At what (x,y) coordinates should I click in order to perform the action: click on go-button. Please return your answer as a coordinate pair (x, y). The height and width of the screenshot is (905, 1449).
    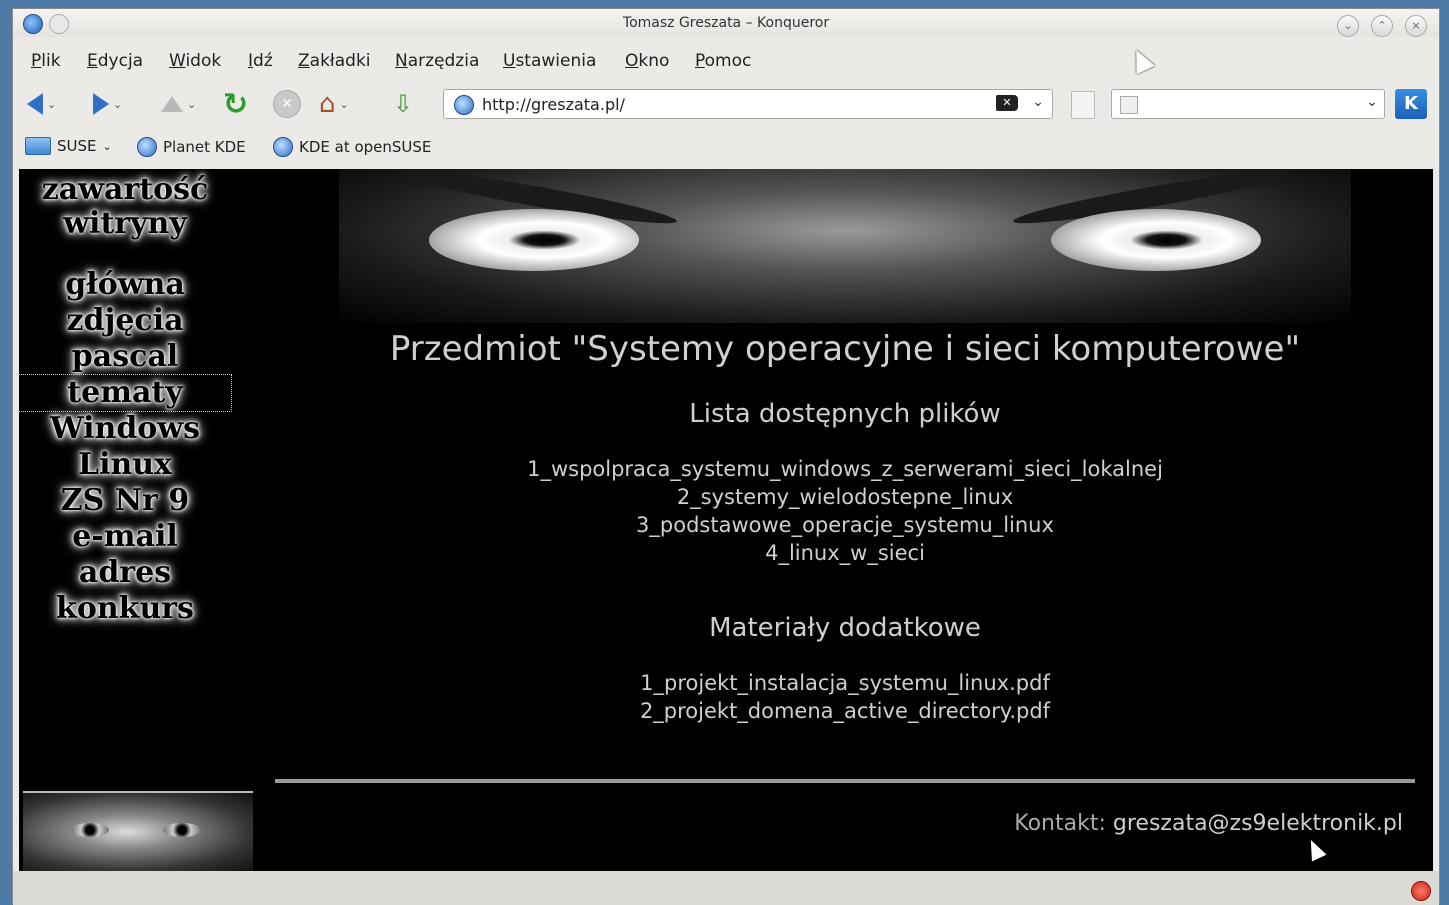
    Looking at the image, I should click on (1083, 105).